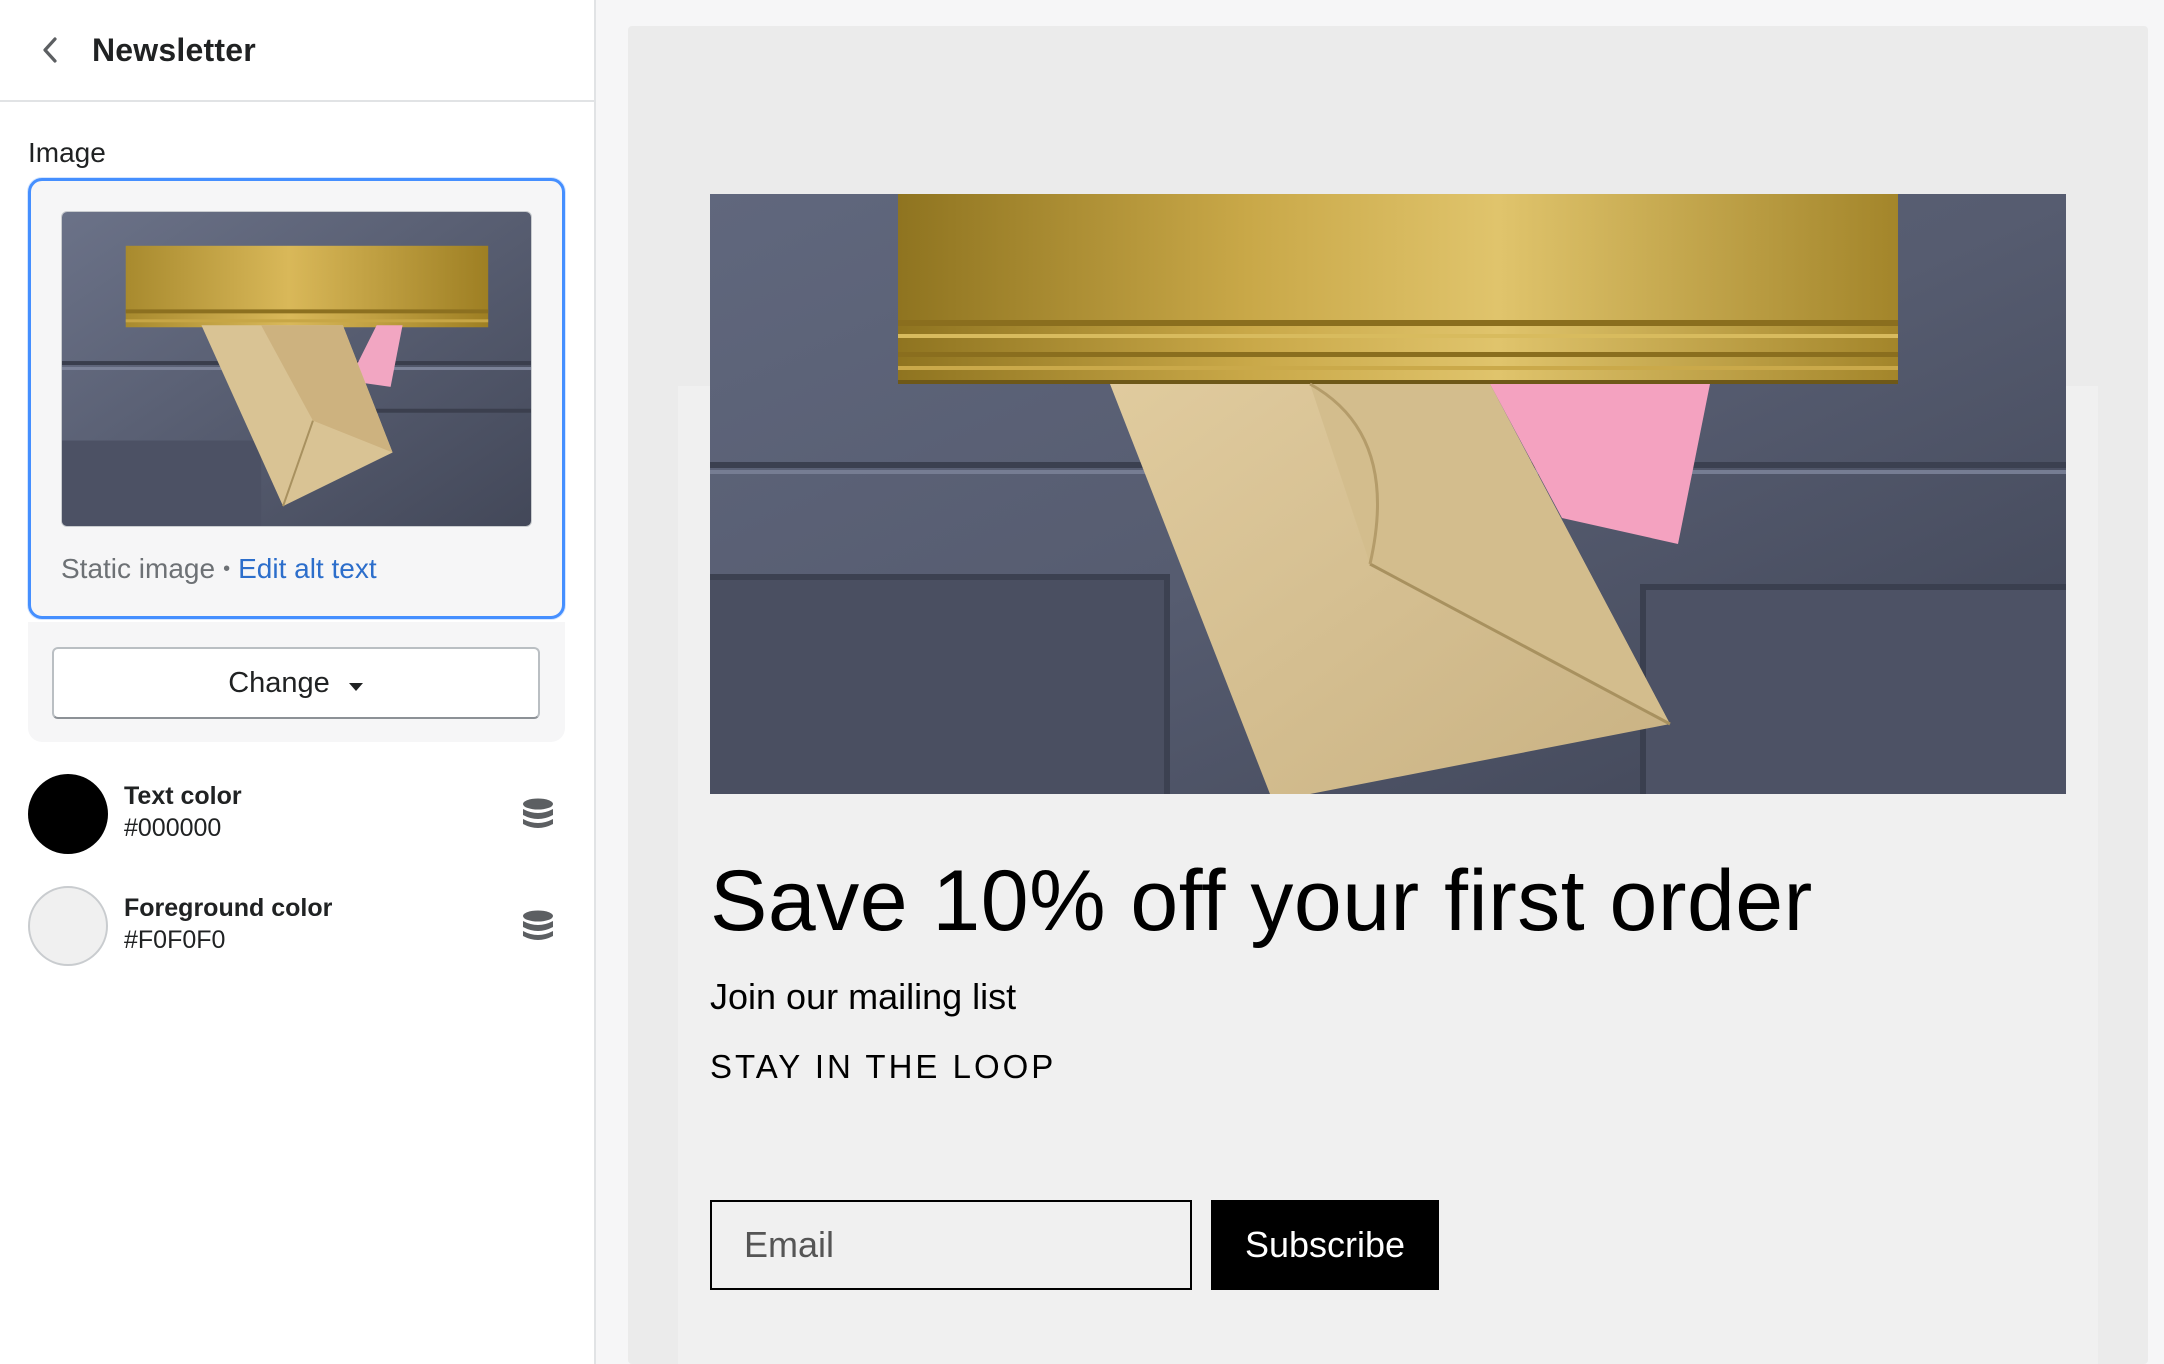 The image size is (2164, 1364). I want to click on email-input, so click(951, 1245).